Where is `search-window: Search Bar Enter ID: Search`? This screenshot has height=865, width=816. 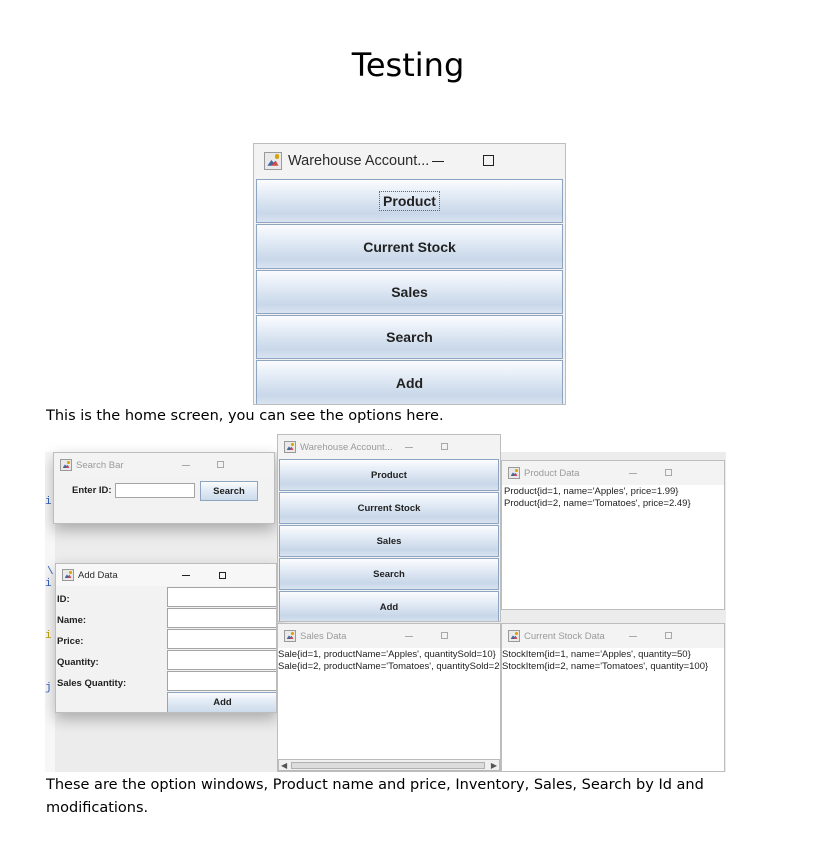 search-window: Search Bar Enter ID: Search is located at coordinates (164, 488).